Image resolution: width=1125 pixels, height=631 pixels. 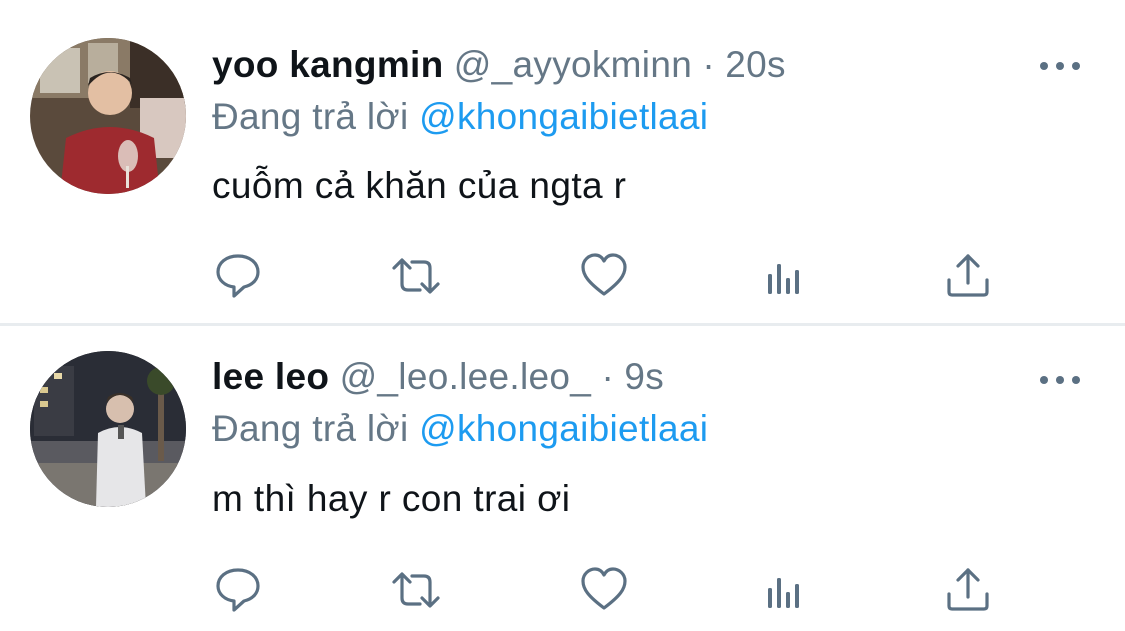 What do you see at coordinates (270, 376) in the screenshot?
I see `display-name: lee leo` at bounding box center [270, 376].